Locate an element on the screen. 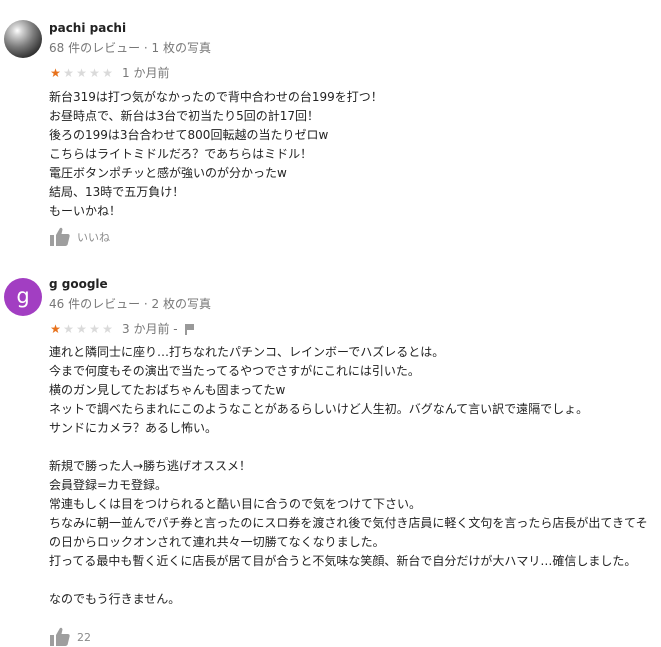 Image resolution: width=661 pixels, height=647 pixels. reviewer-meta: 68 件のレビュー · 1 枚の写真 is located at coordinates (130, 47).